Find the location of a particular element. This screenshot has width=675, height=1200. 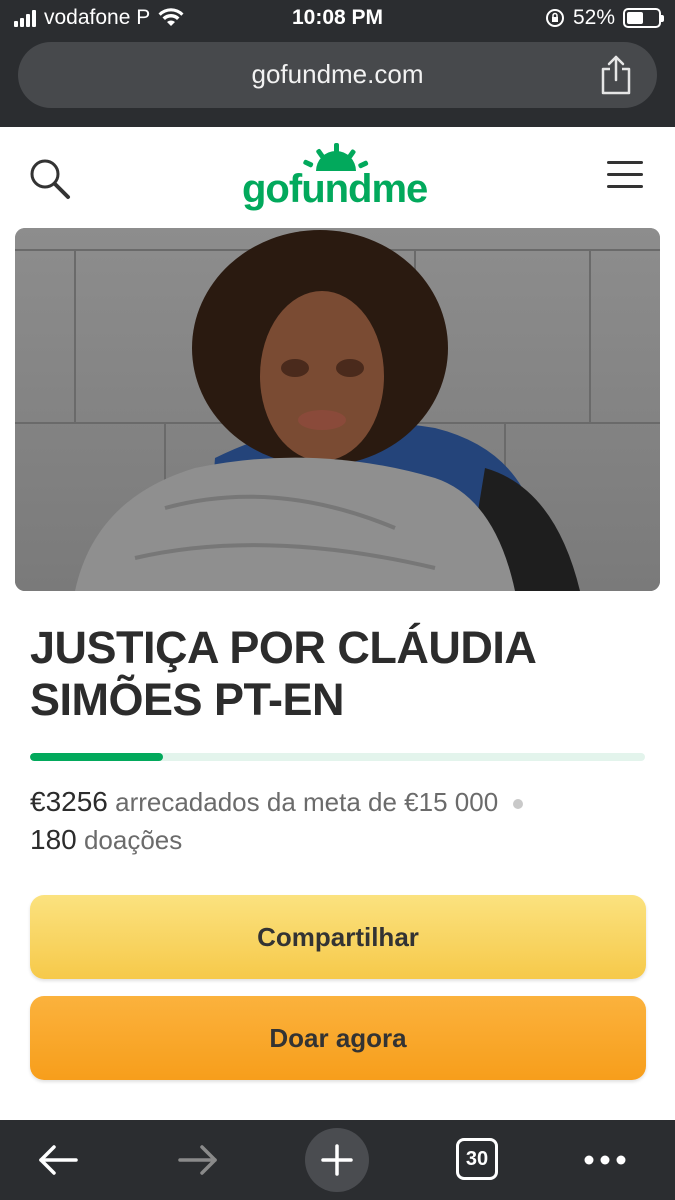

browser-toolbar: 30 is located at coordinates (337, 1160).